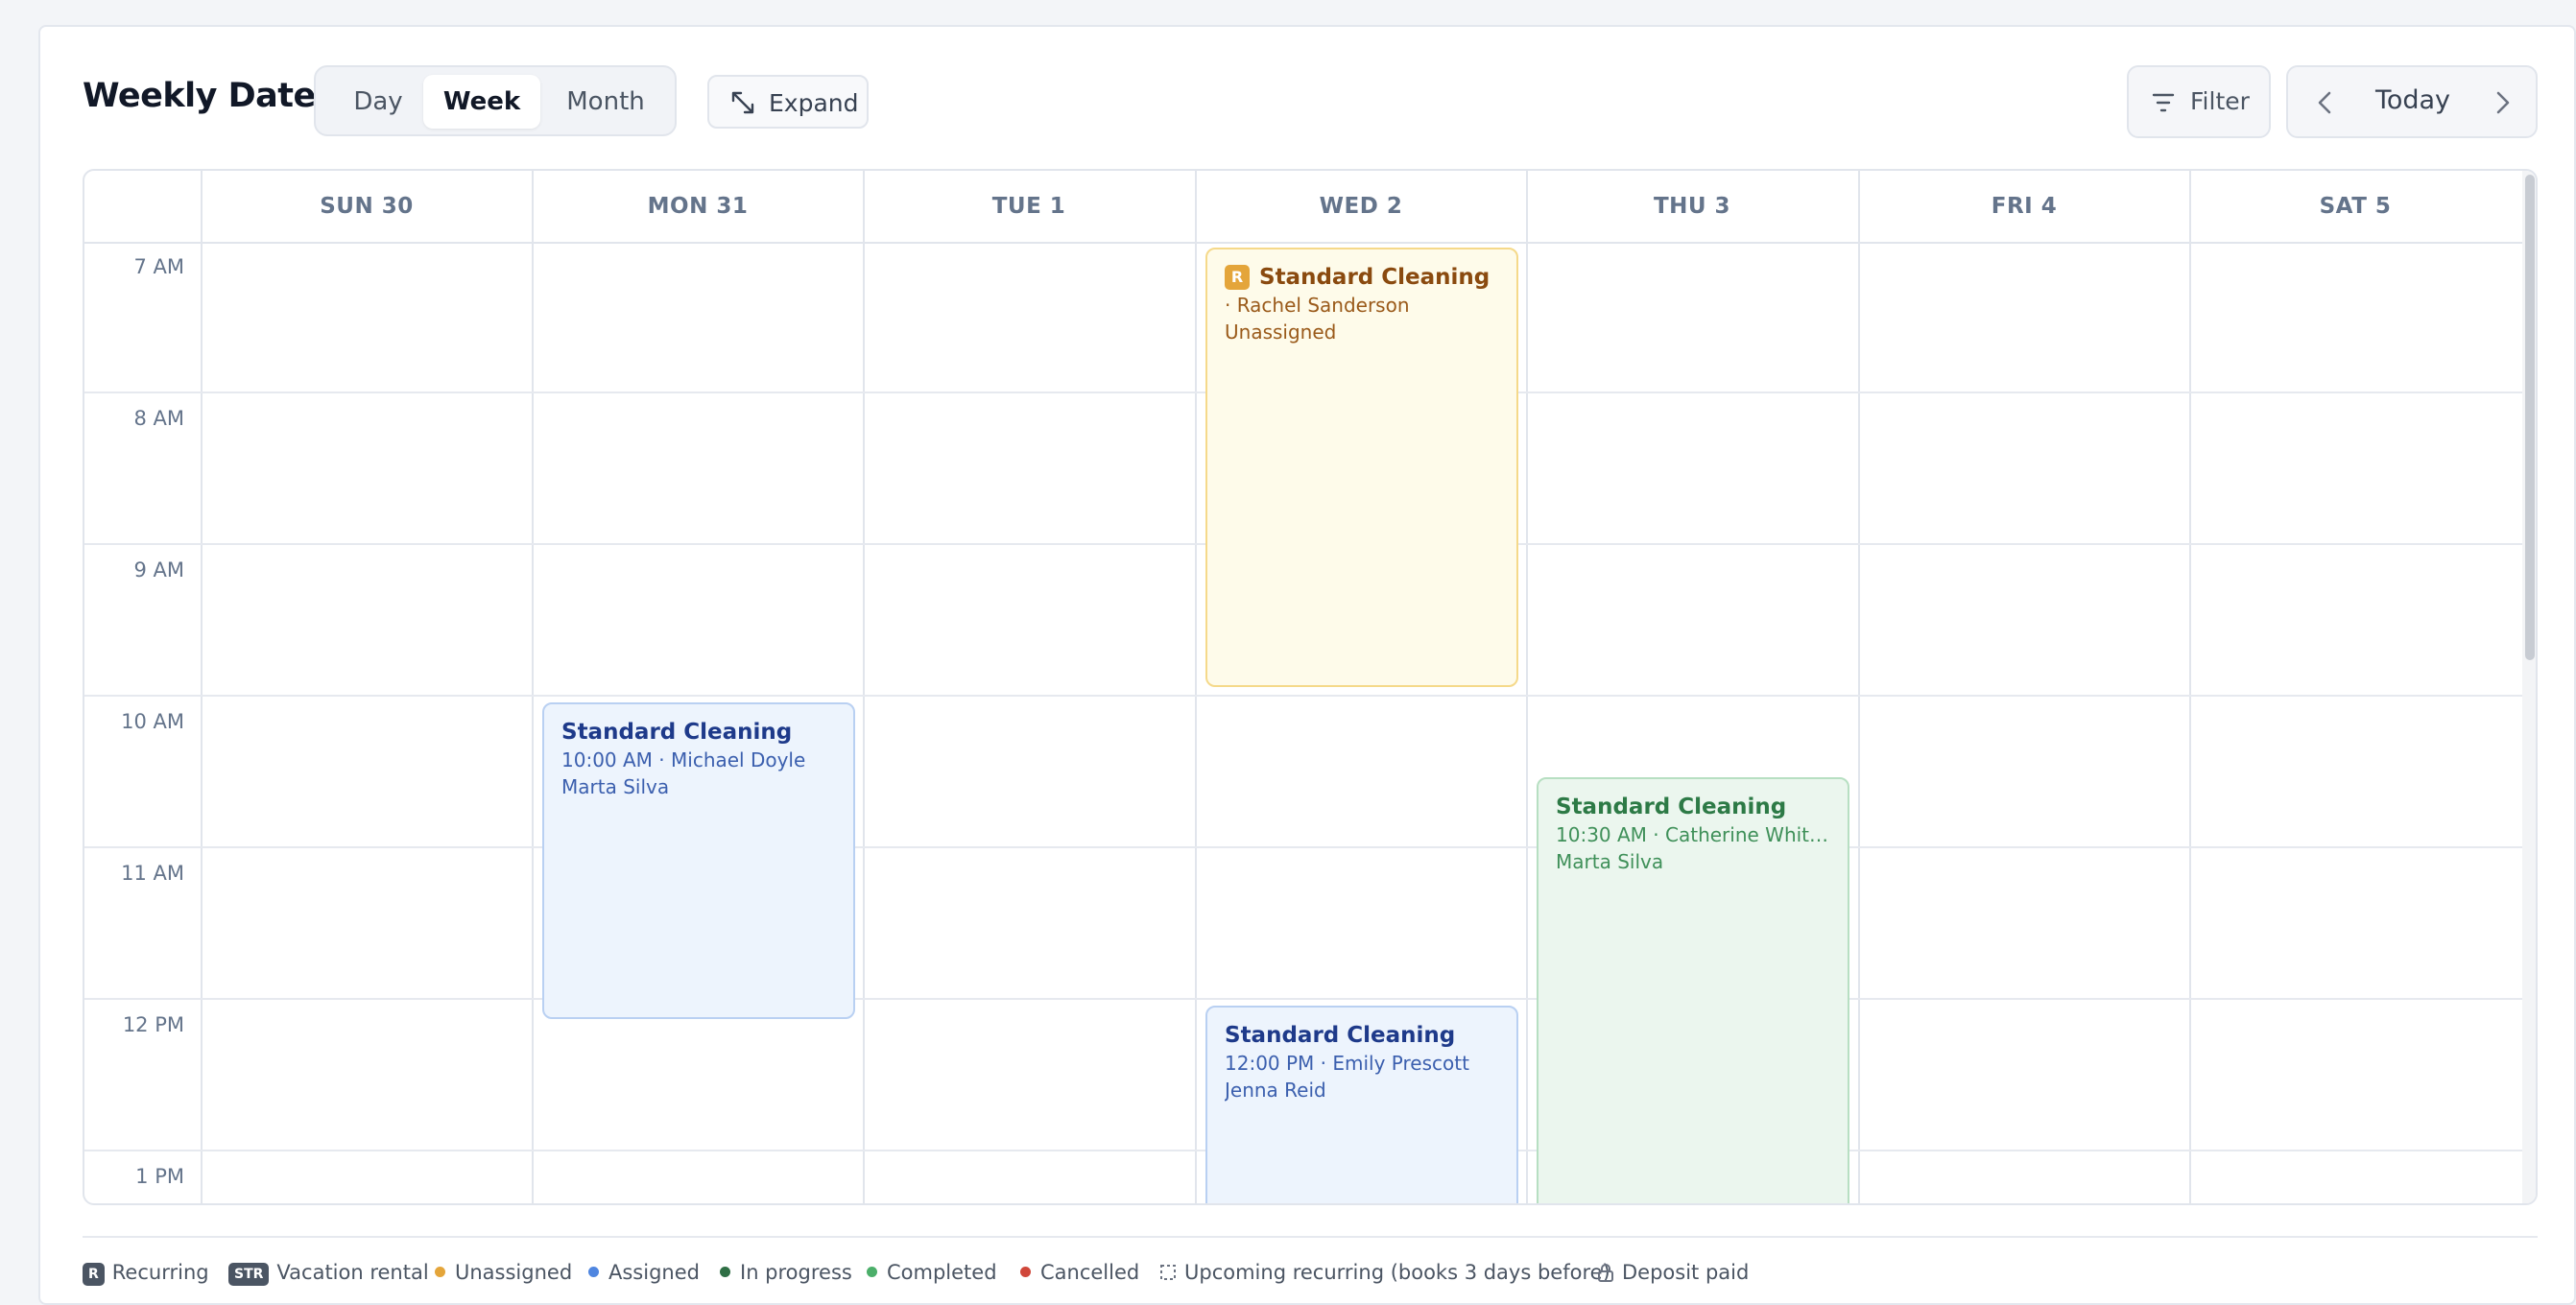 Image resolution: width=2576 pixels, height=1305 pixels. I want to click on time-label: 10 AM, so click(152, 721).